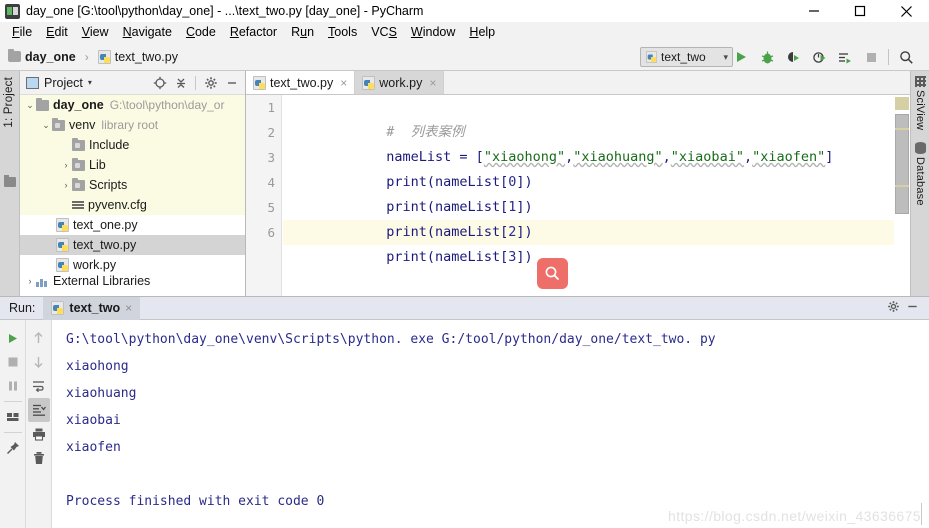  I want to click on tree-item-label: text_two.py, so click(105, 245).